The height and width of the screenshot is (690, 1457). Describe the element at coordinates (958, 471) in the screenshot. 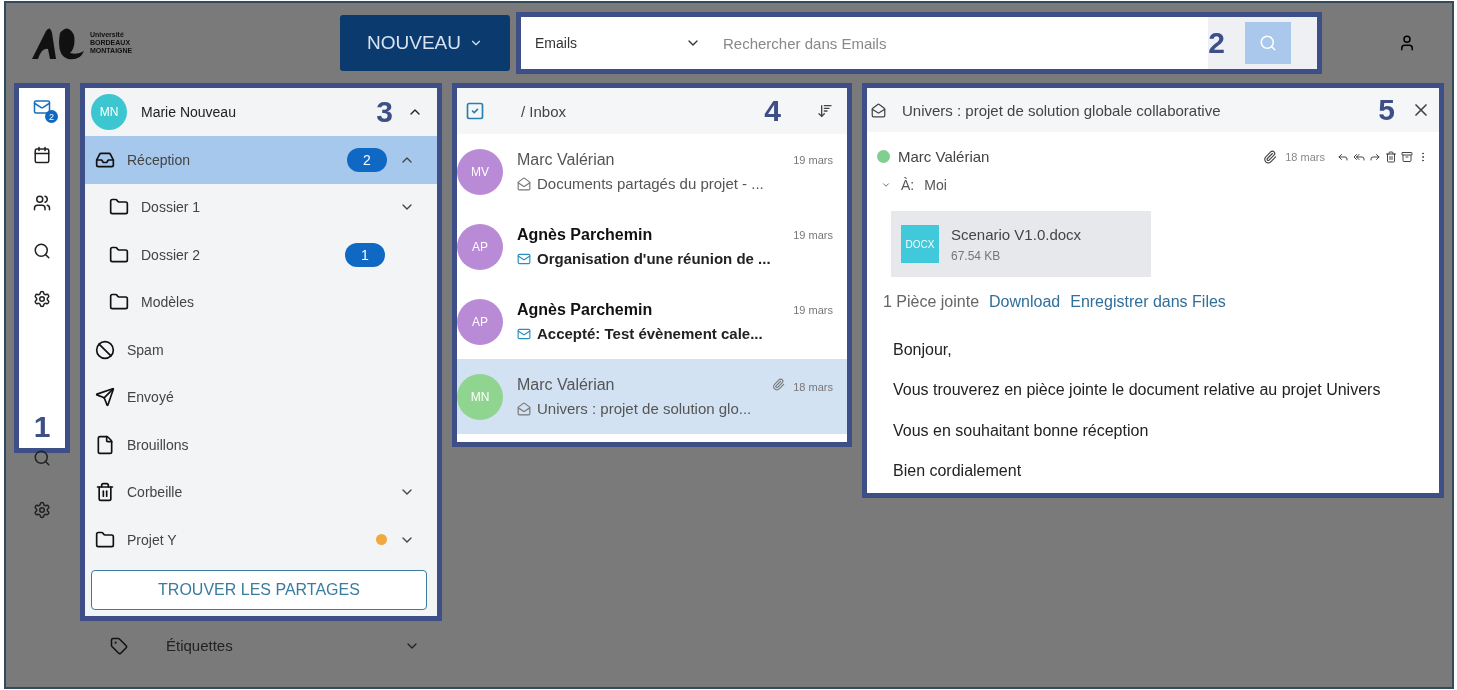

I see `message-paragraph: Bien cordialement` at that location.